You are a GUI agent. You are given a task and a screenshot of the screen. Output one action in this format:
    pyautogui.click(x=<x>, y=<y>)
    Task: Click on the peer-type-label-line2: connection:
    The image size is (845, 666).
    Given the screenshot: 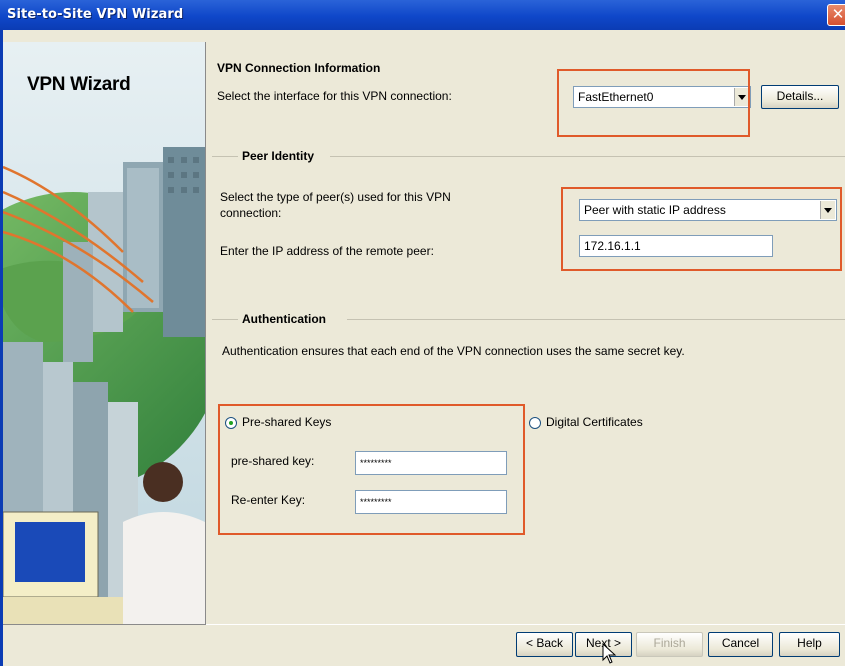 What is the action you would take?
    pyautogui.click(x=251, y=213)
    